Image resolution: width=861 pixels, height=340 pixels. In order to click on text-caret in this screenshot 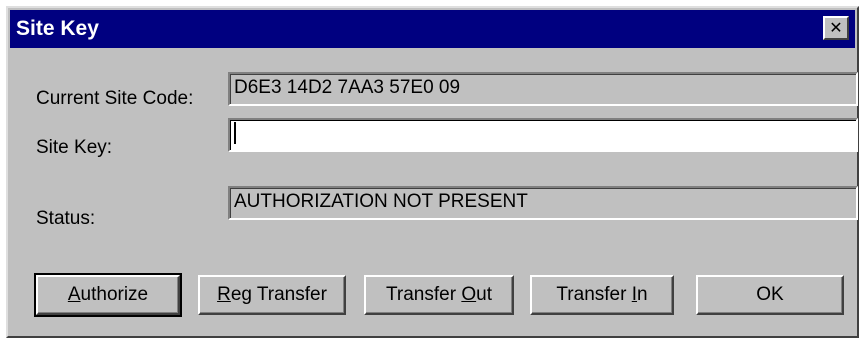, I will do `click(235, 132)`.